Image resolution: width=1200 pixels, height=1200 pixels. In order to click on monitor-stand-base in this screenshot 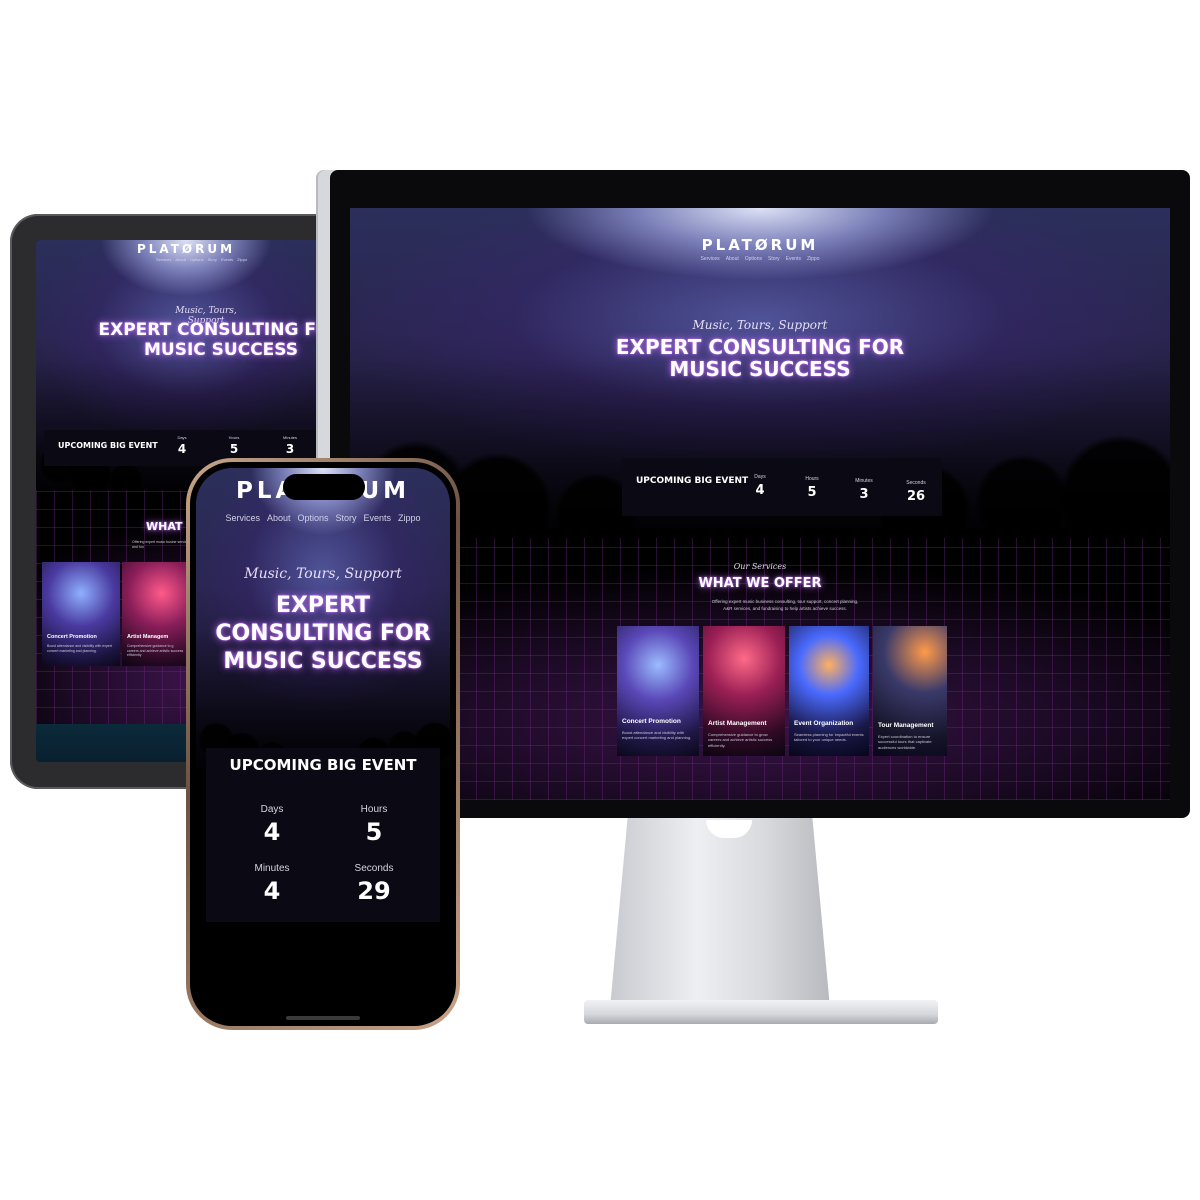, I will do `click(761, 1012)`.